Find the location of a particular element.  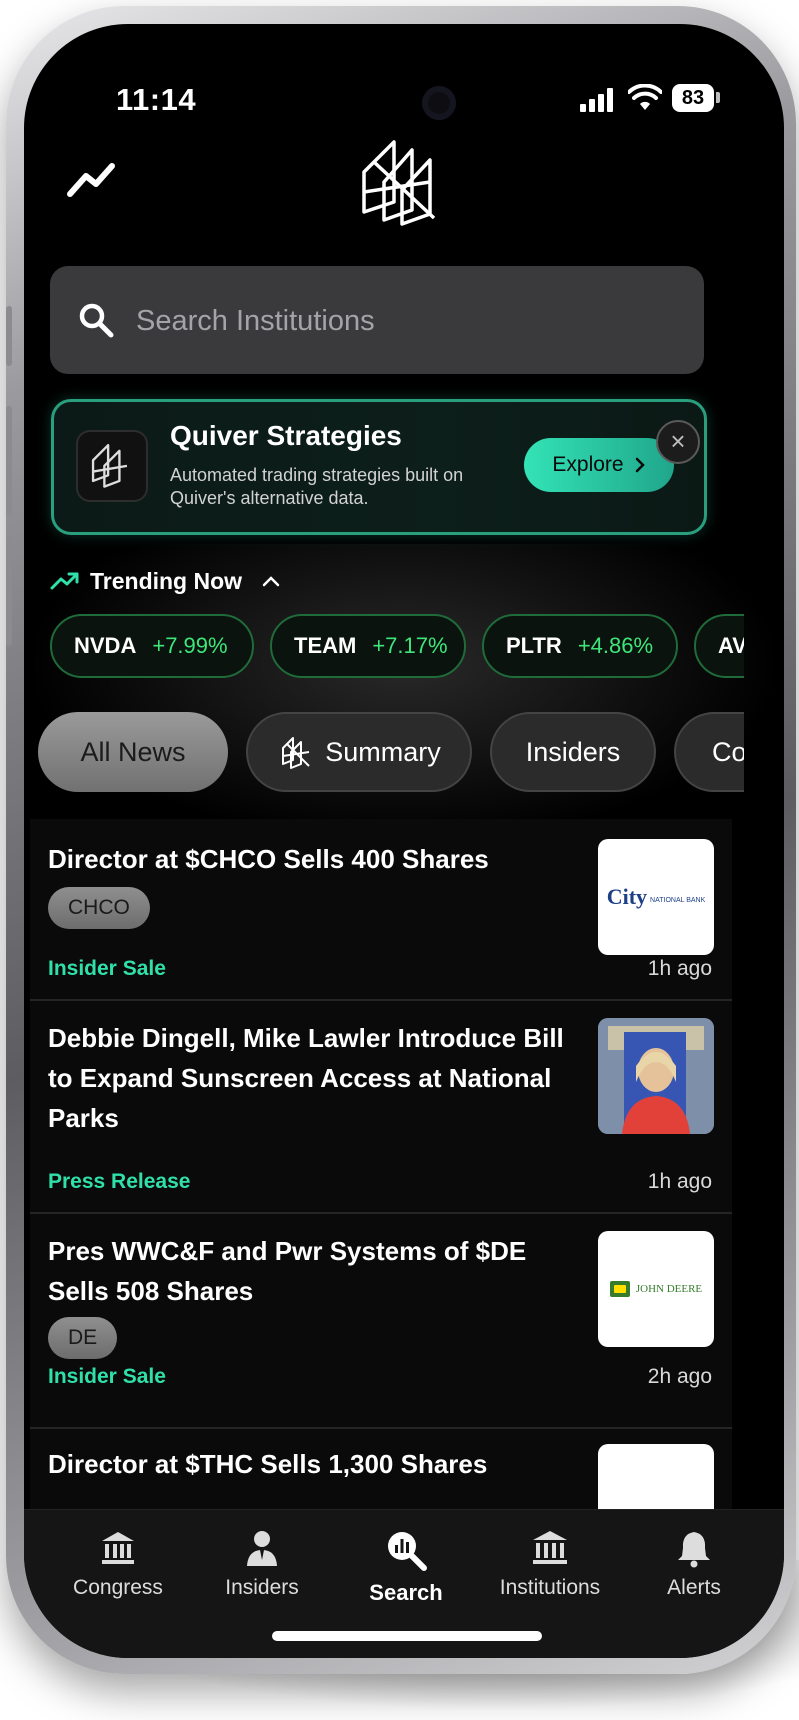

volume-down-button is located at coordinates (9, 591).